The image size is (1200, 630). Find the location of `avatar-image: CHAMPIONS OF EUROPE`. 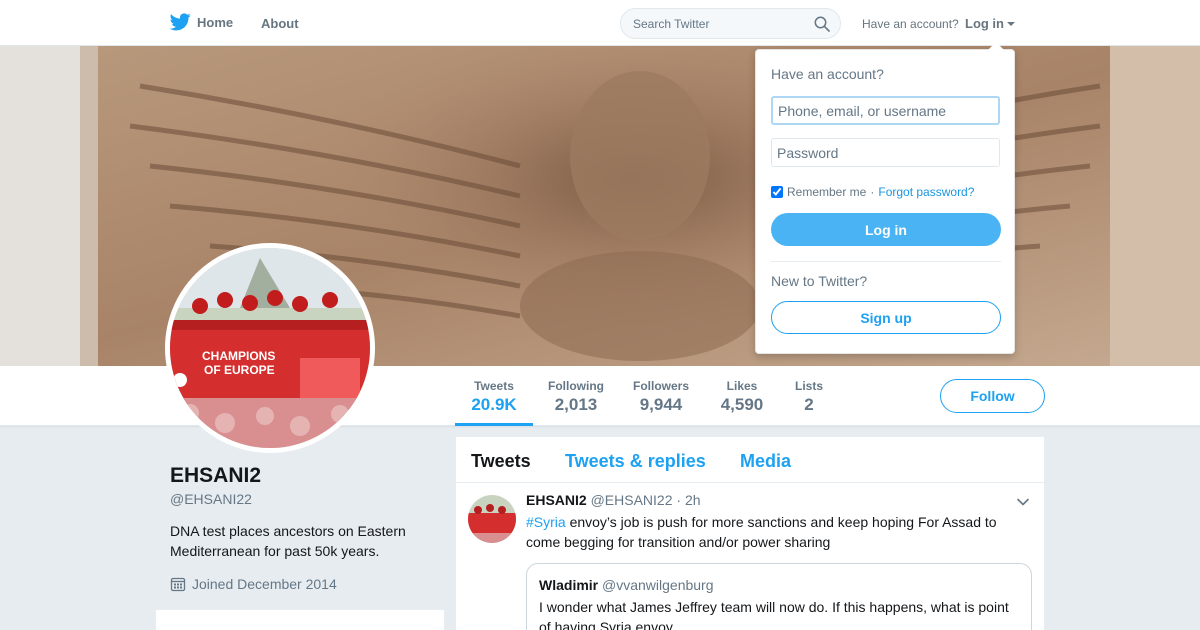

avatar-image: CHAMPIONS OF EUROPE is located at coordinates (270, 348).